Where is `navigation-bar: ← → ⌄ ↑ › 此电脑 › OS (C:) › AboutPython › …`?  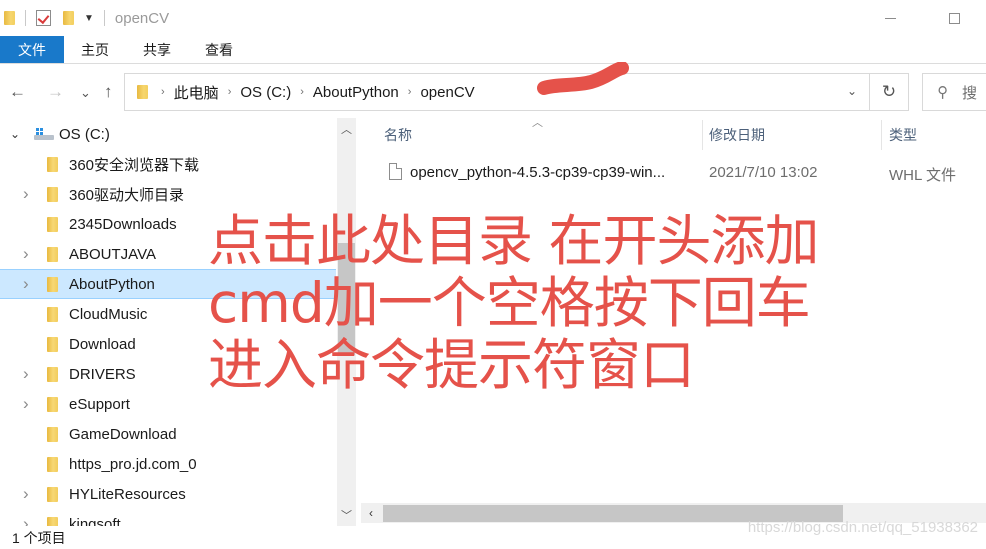 navigation-bar: ← → ⌄ ↑ › 此电脑 › OS (C:) › AboutPython › … is located at coordinates (493, 93).